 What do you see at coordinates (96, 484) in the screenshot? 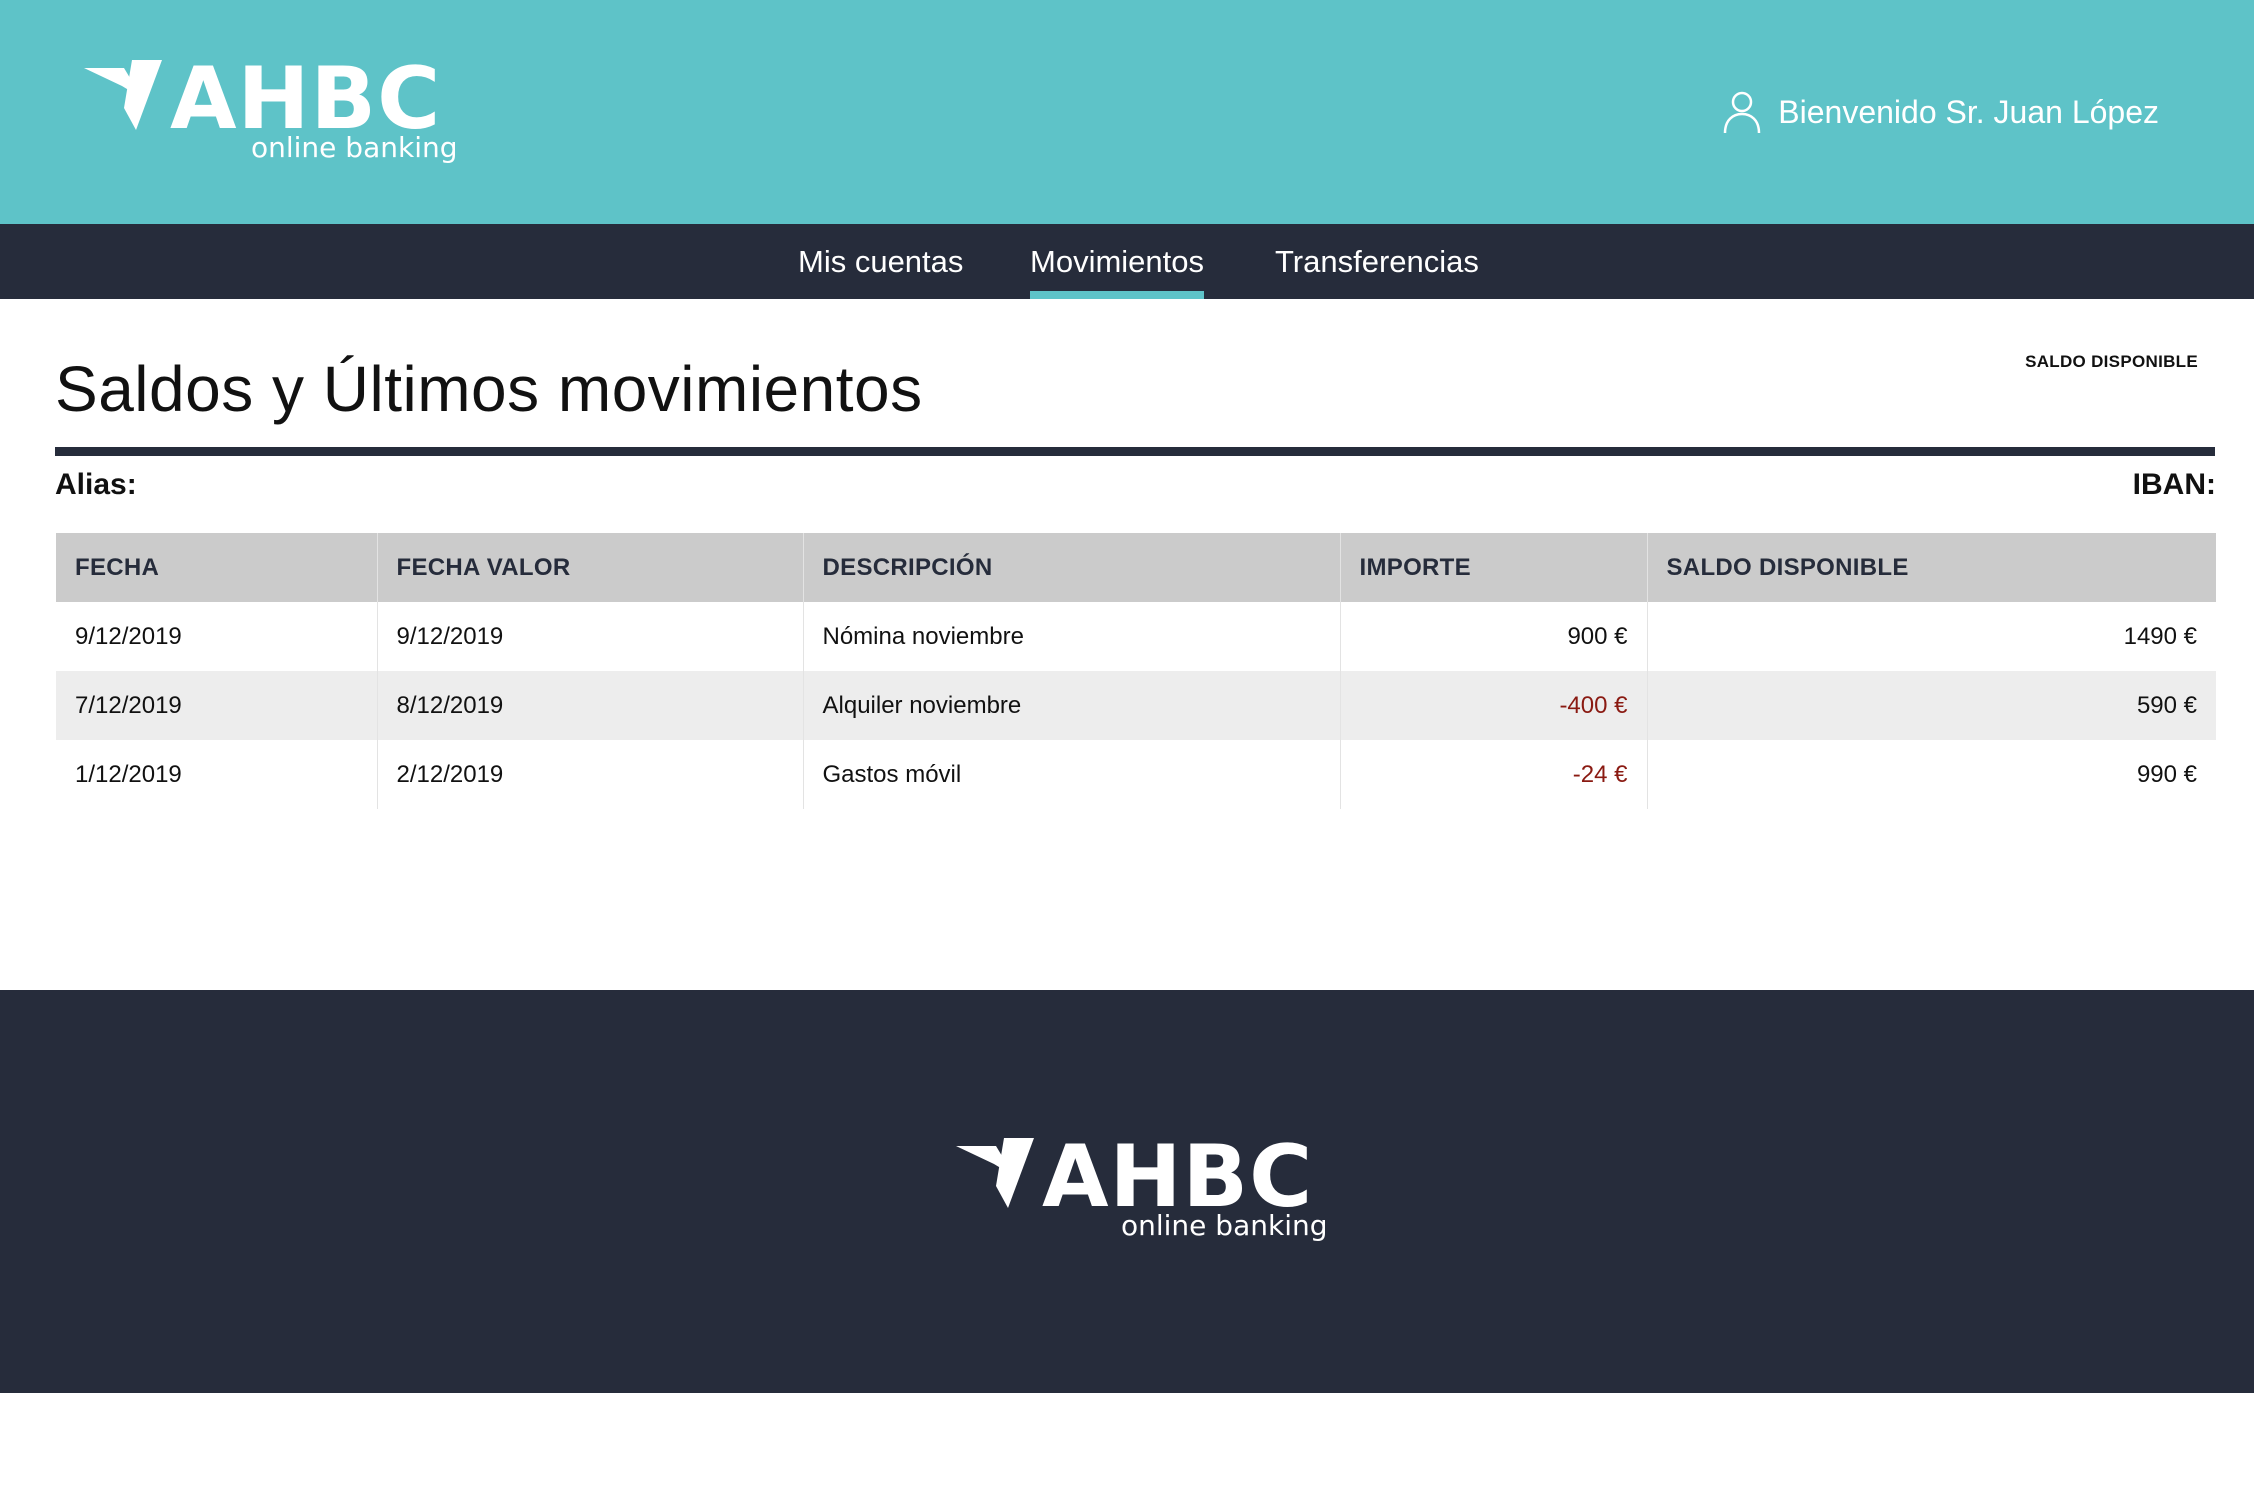
I see `alias-label: Alias:` at bounding box center [96, 484].